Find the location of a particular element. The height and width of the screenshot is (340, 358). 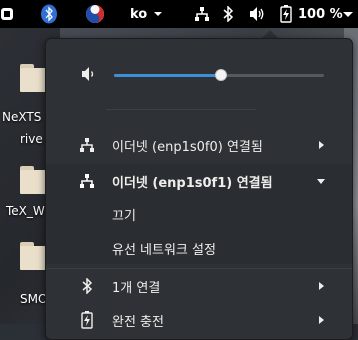

input-method-selector: ko is located at coordinates (146, 14).